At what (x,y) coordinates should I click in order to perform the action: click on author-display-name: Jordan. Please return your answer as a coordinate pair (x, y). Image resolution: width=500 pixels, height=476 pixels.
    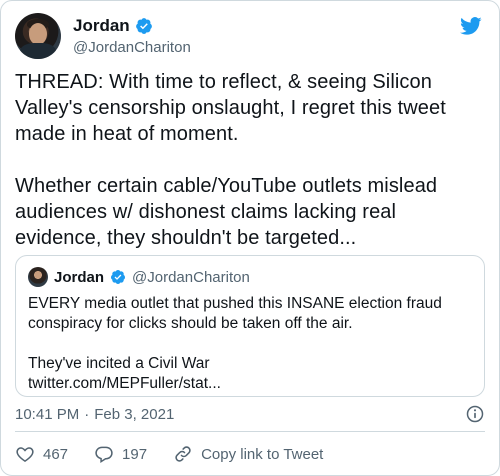
    Looking at the image, I should click on (101, 25).